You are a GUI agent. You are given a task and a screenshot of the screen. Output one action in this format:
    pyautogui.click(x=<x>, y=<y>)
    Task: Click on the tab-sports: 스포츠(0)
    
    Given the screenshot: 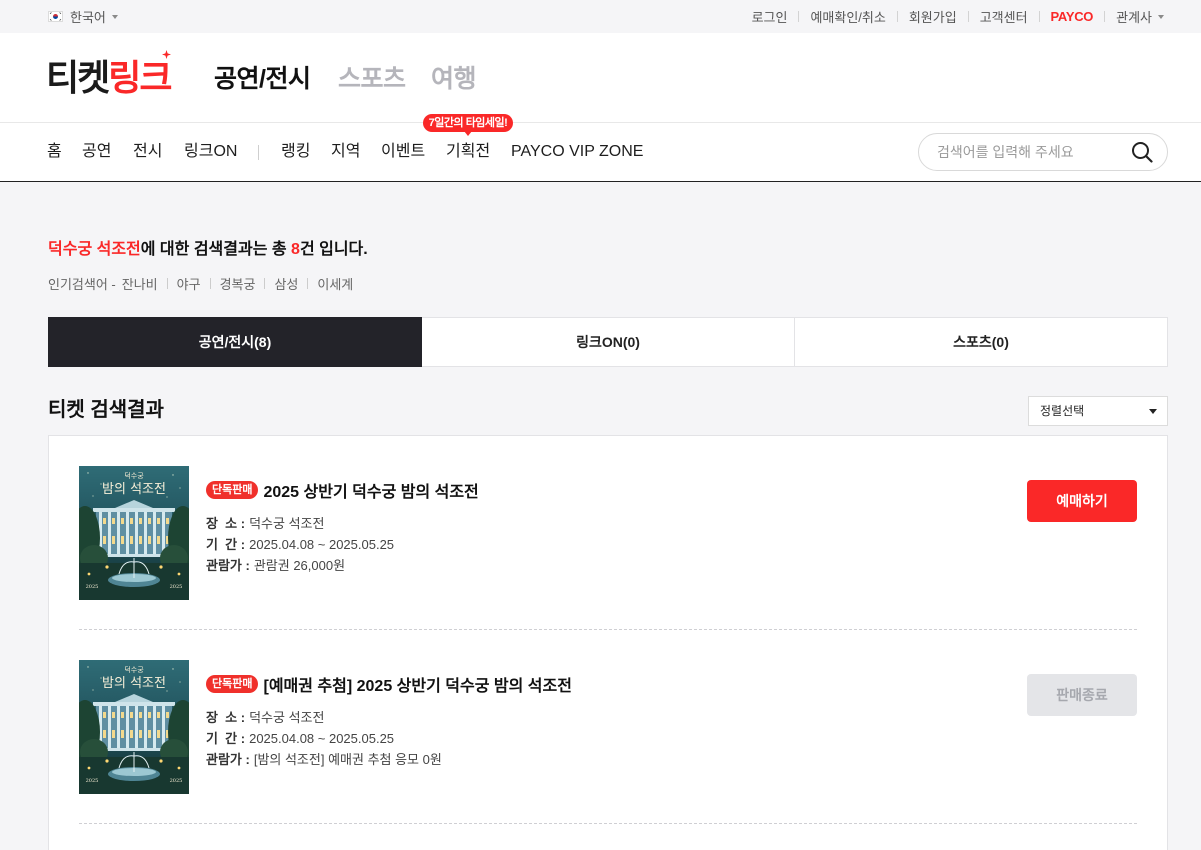 What is the action you would take?
    pyautogui.click(x=981, y=342)
    